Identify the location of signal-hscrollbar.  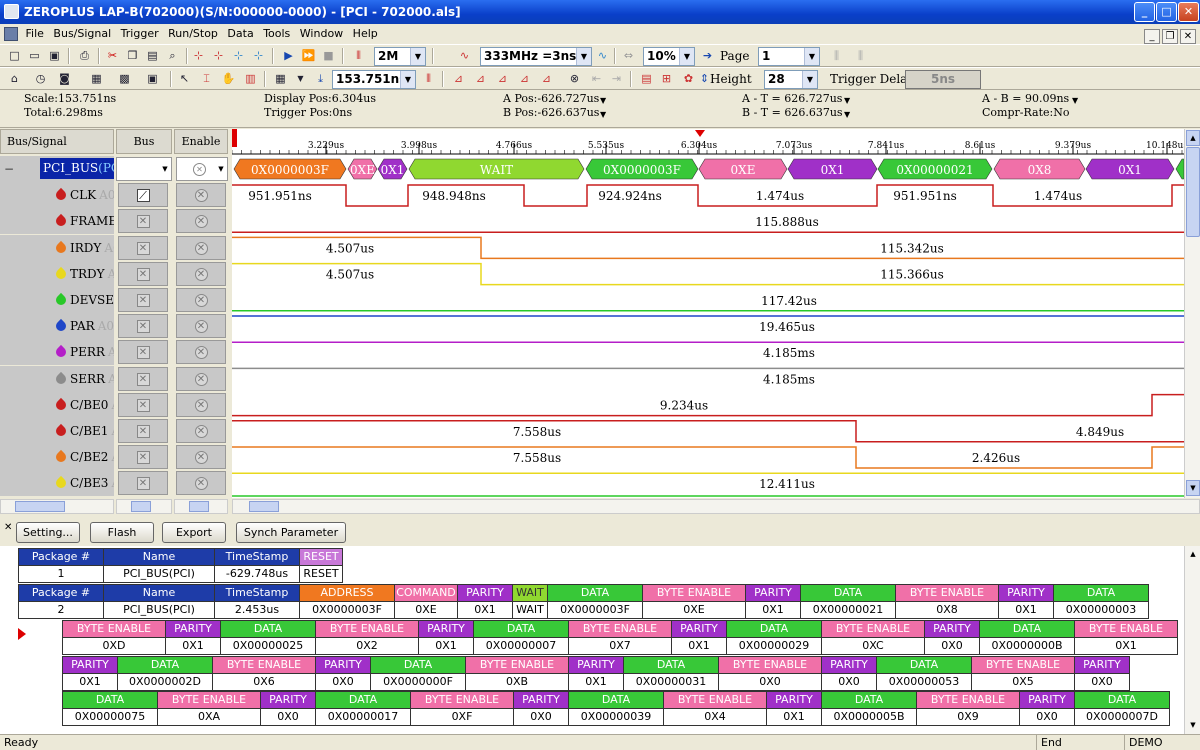
(57, 506).